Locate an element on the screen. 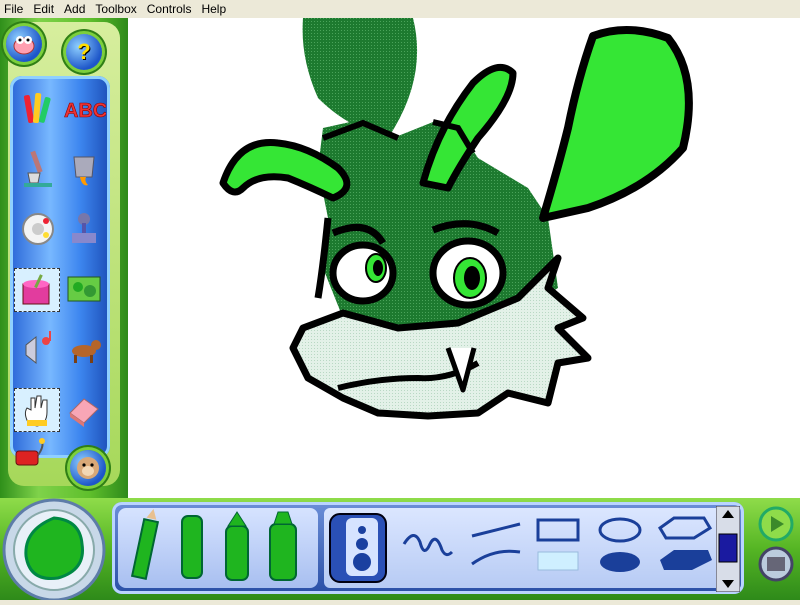  shapes-svg is located at coordinates (521, 548).